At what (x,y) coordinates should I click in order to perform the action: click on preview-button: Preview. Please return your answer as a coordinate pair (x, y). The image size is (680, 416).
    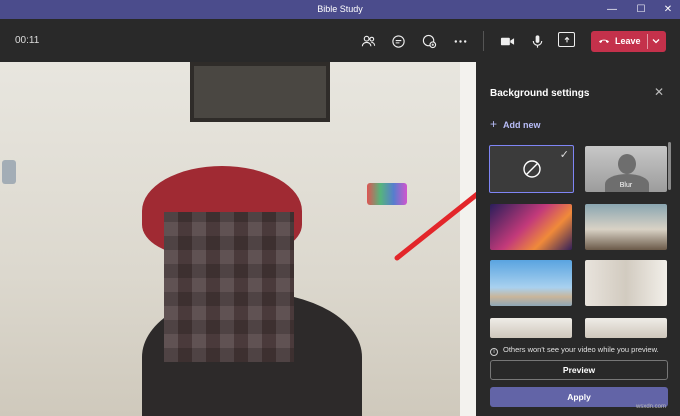
    Looking at the image, I should click on (579, 370).